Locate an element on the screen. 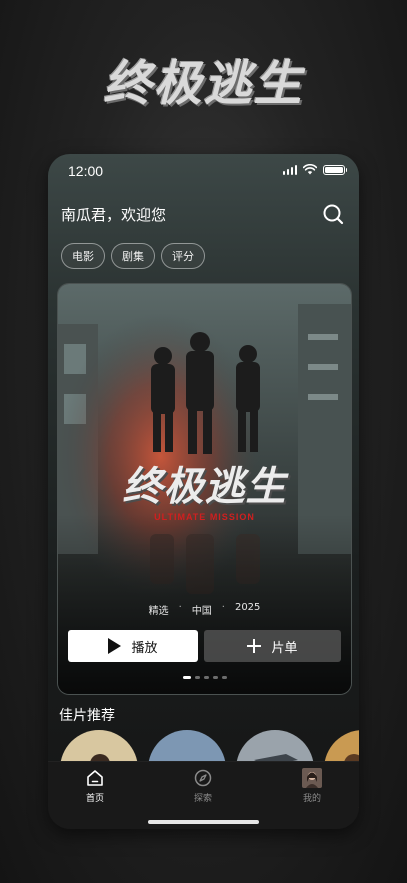 This screenshot has width=407, height=883. avatar is located at coordinates (312, 778).